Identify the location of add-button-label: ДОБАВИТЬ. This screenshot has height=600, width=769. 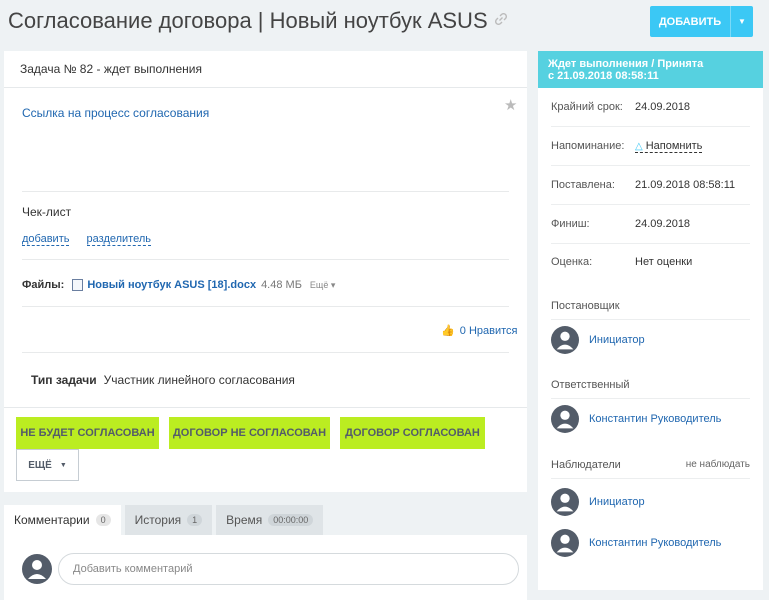
(690, 21).